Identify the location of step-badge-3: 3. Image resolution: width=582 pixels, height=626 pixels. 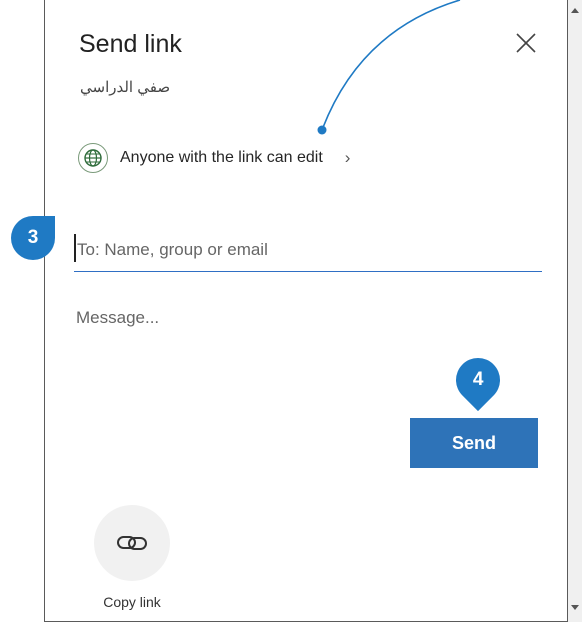
(33, 238).